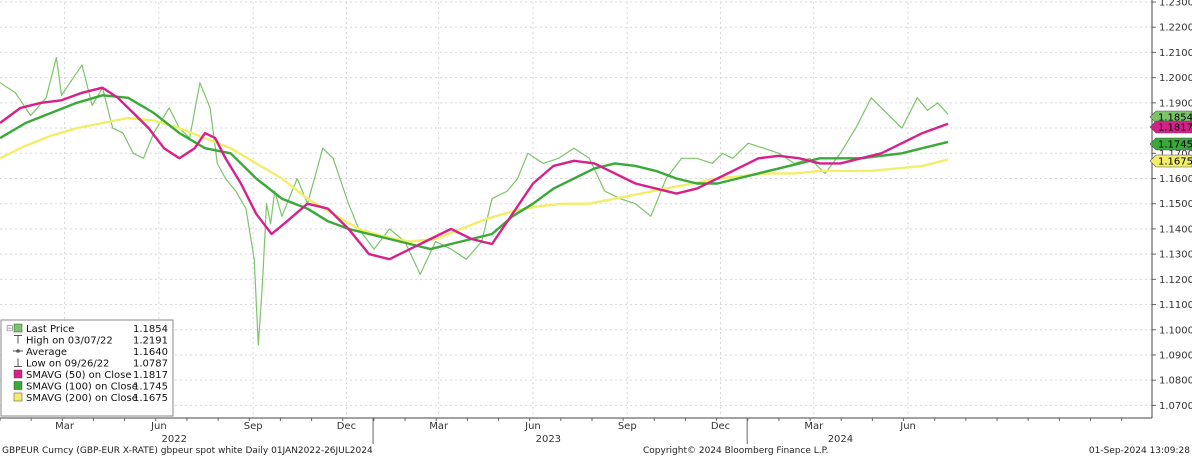 This screenshot has height=456, width=1192. I want to click on legend-entry: SMAVG (200) on Close1.1675, so click(90, 398).